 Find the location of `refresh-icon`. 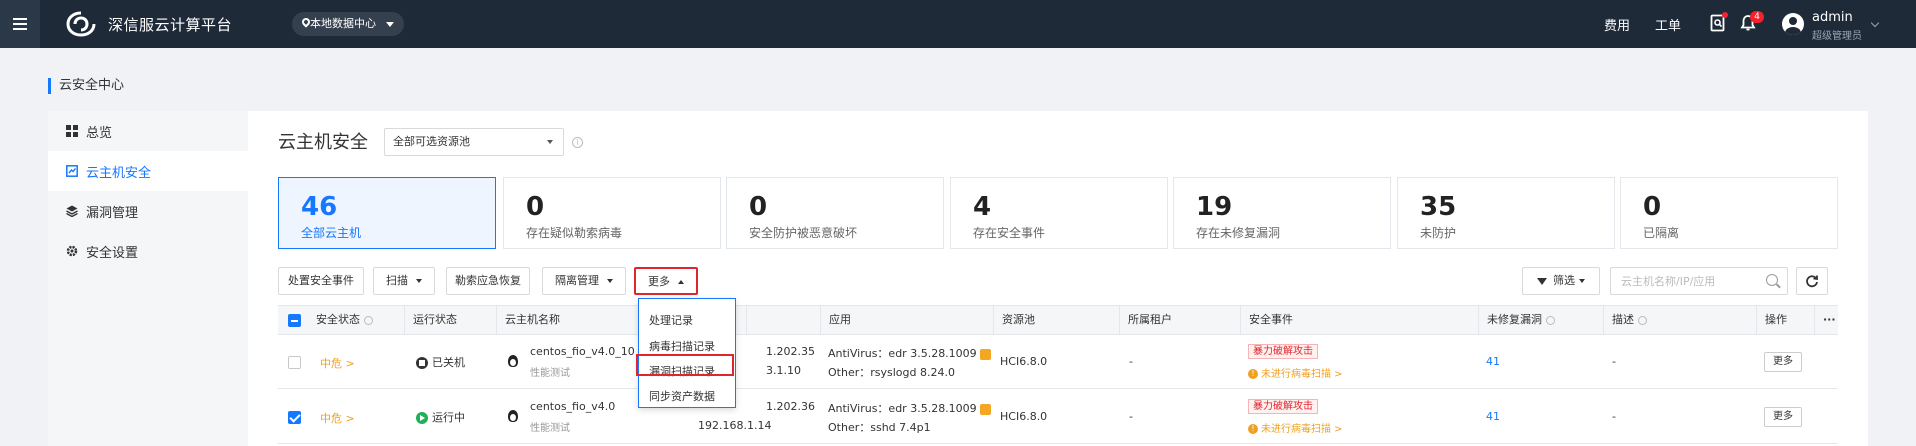

refresh-icon is located at coordinates (1812, 281).